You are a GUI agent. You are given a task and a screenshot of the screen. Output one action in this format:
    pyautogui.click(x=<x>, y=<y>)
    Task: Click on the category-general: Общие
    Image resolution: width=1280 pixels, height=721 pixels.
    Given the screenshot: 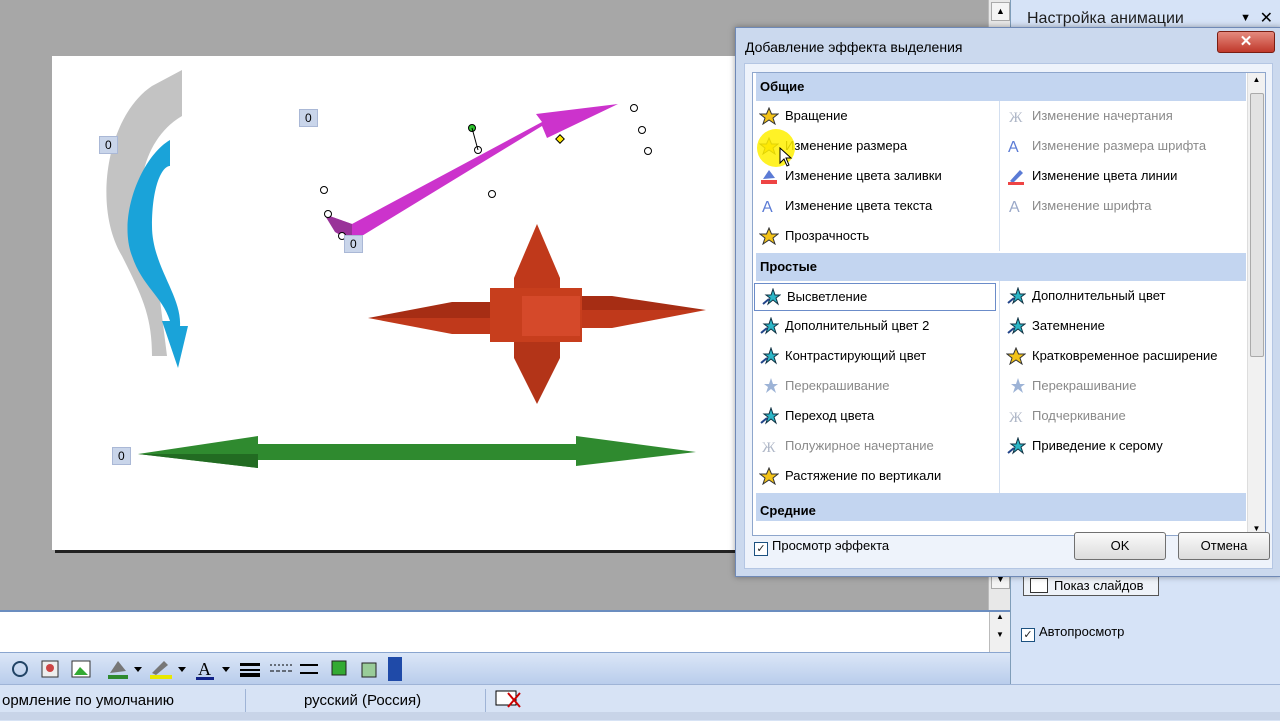 What is the action you would take?
    pyautogui.click(x=1001, y=87)
    